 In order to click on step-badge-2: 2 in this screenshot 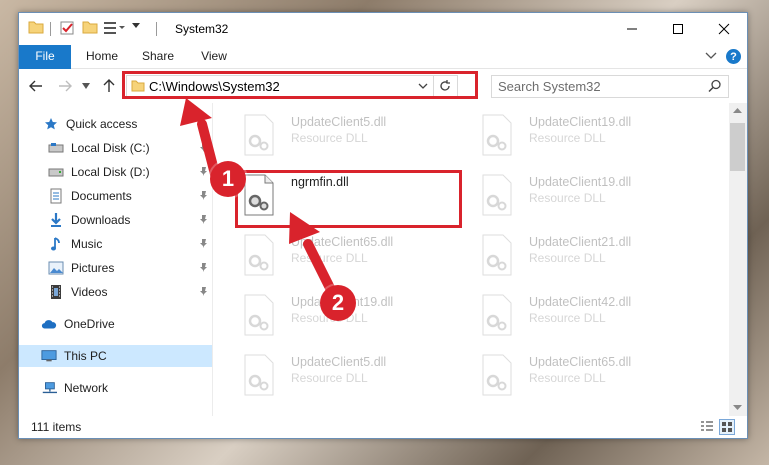, I will do `click(338, 303)`.